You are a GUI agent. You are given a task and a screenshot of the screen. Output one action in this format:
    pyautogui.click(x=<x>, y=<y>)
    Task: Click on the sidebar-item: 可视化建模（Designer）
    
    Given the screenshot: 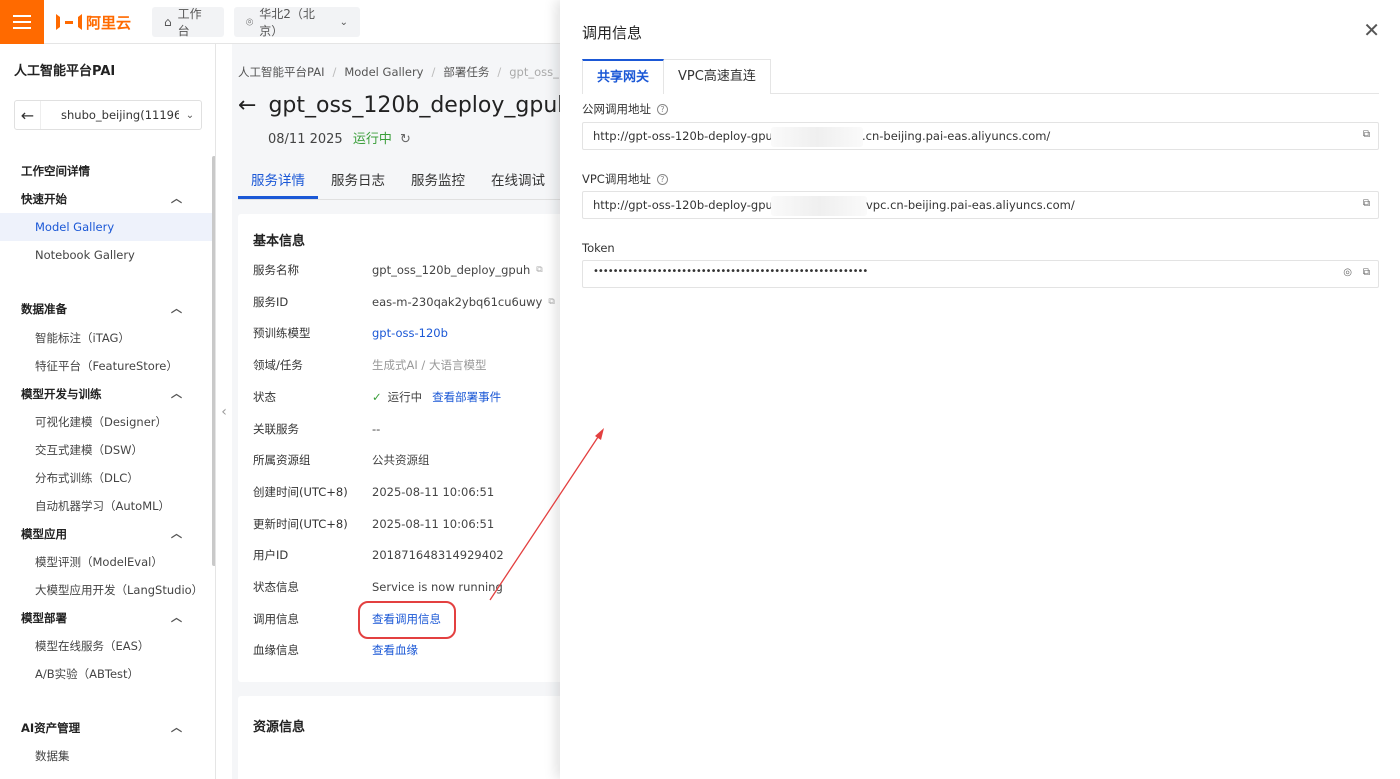 What is the action you would take?
    pyautogui.click(x=106, y=422)
    